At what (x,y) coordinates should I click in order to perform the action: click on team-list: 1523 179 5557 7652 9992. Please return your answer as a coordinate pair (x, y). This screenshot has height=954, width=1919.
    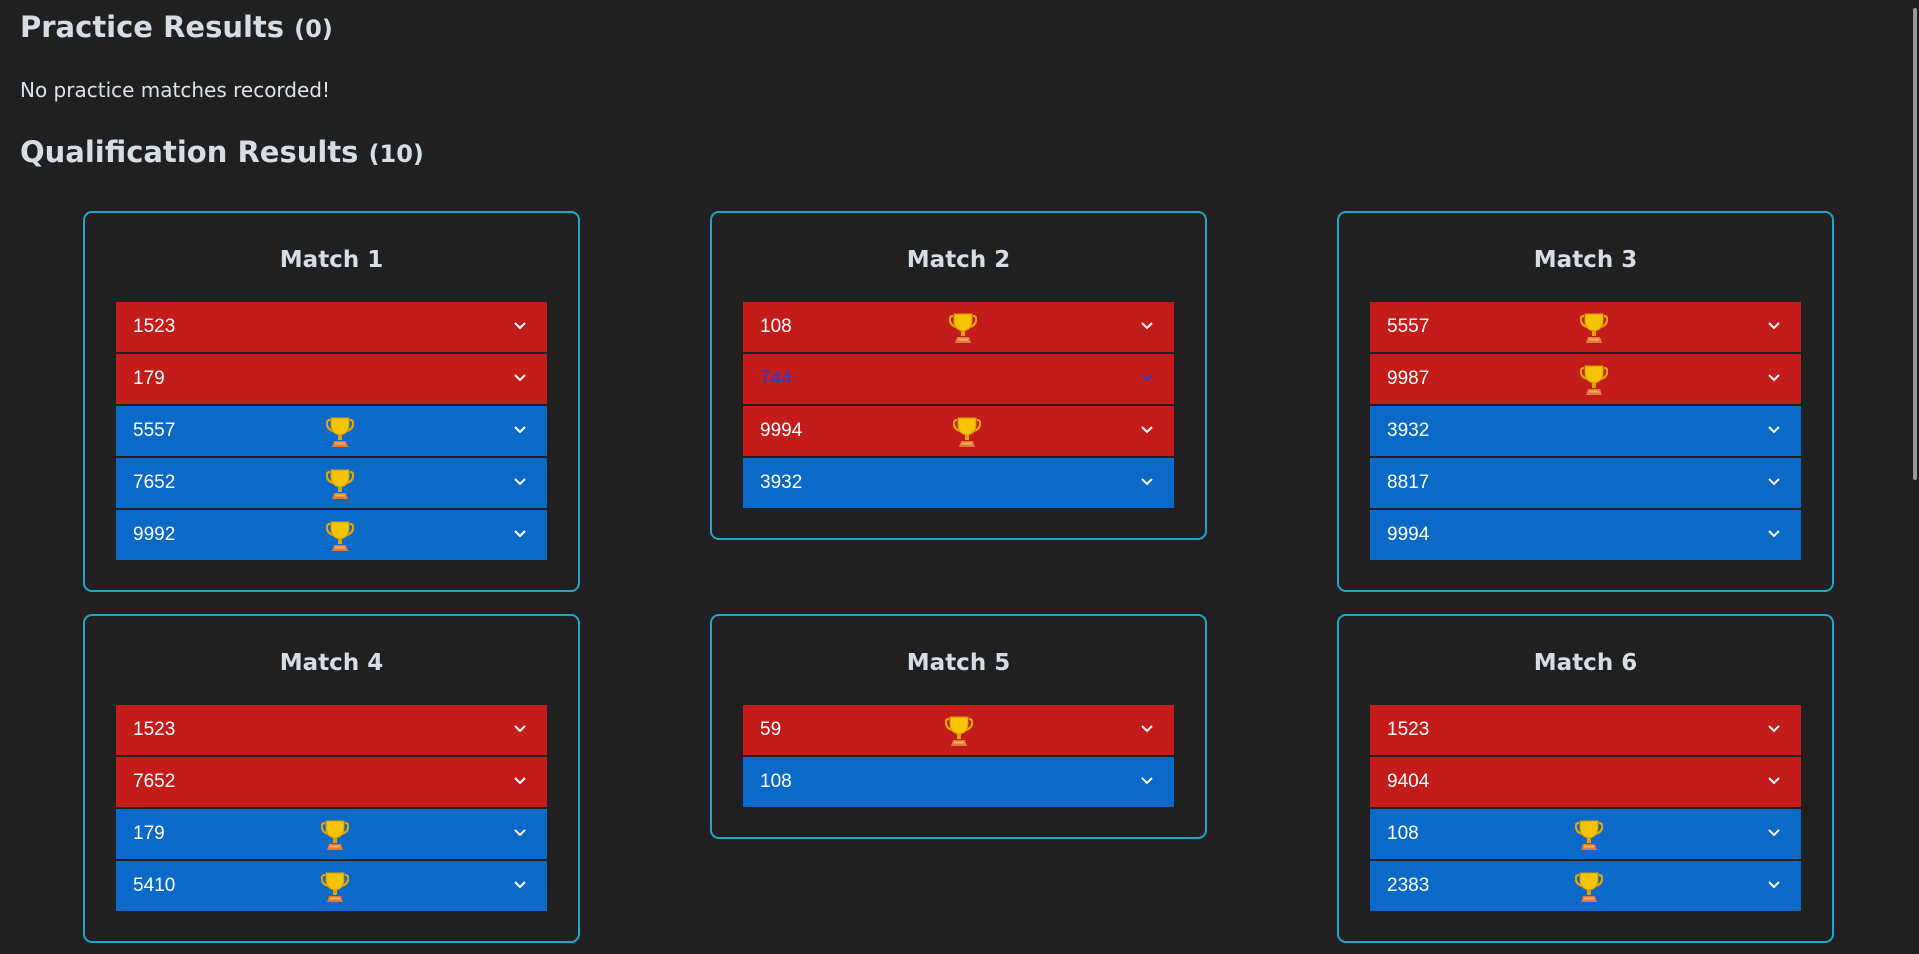
    Looking at the image, I should click on (331, 431).